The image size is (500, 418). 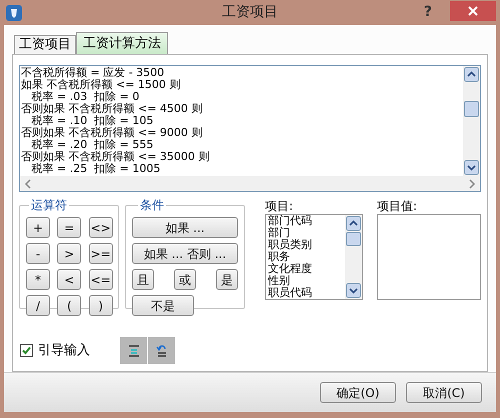 What do you see at coordinates (38, 227) in the screenshot?
I see `operator-button: +` at bounding box center [38, 227].